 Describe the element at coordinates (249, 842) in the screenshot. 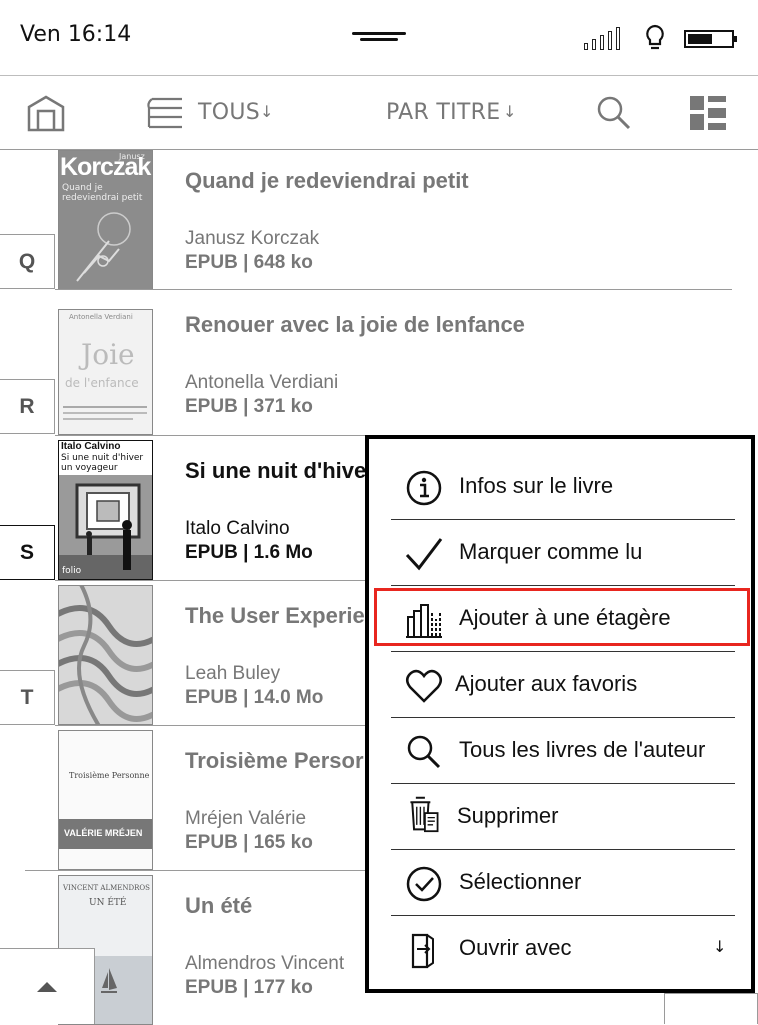

I see `book-meta: EPUB | 165 ko` at that location.